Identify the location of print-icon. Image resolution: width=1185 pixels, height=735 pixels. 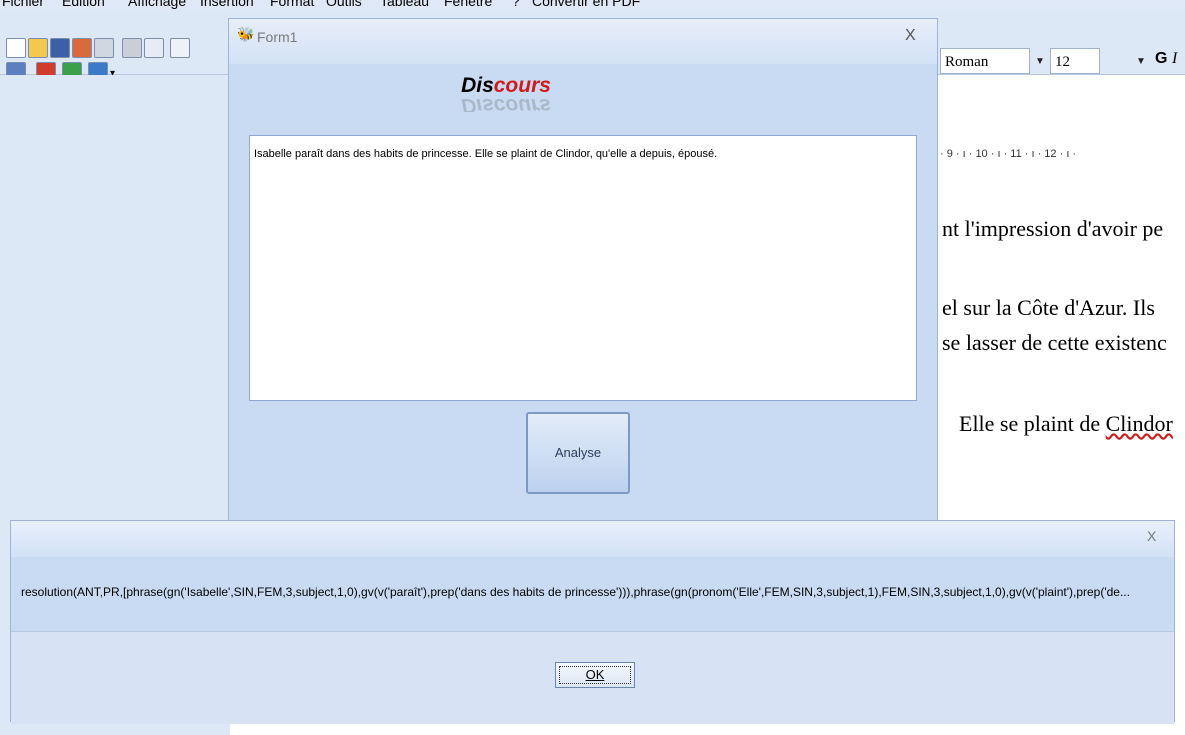
(132, 48).